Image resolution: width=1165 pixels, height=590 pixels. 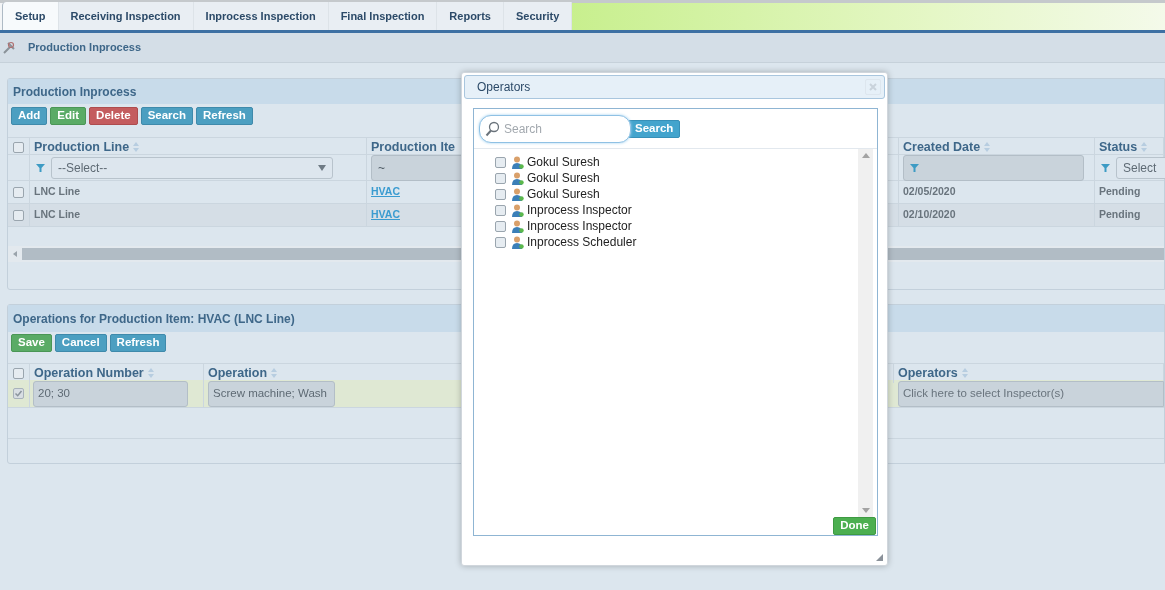 What do you see at coordinates (929, 192) in the screenshot?
I see `table-cell: 02/05/2020` at bounding box center [929, 192].